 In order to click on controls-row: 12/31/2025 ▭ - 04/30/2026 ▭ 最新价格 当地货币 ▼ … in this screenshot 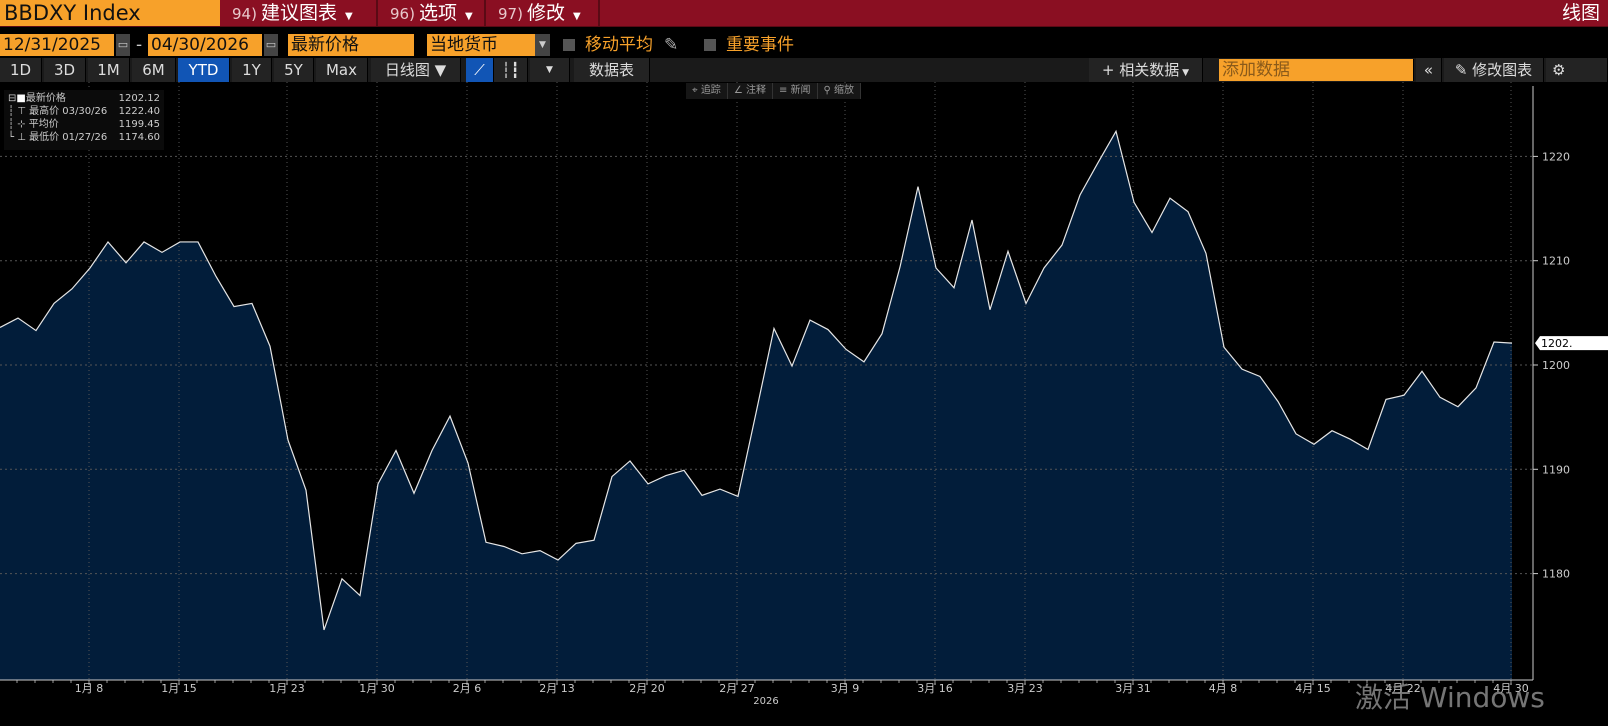, I will do `click(804, 46)`.